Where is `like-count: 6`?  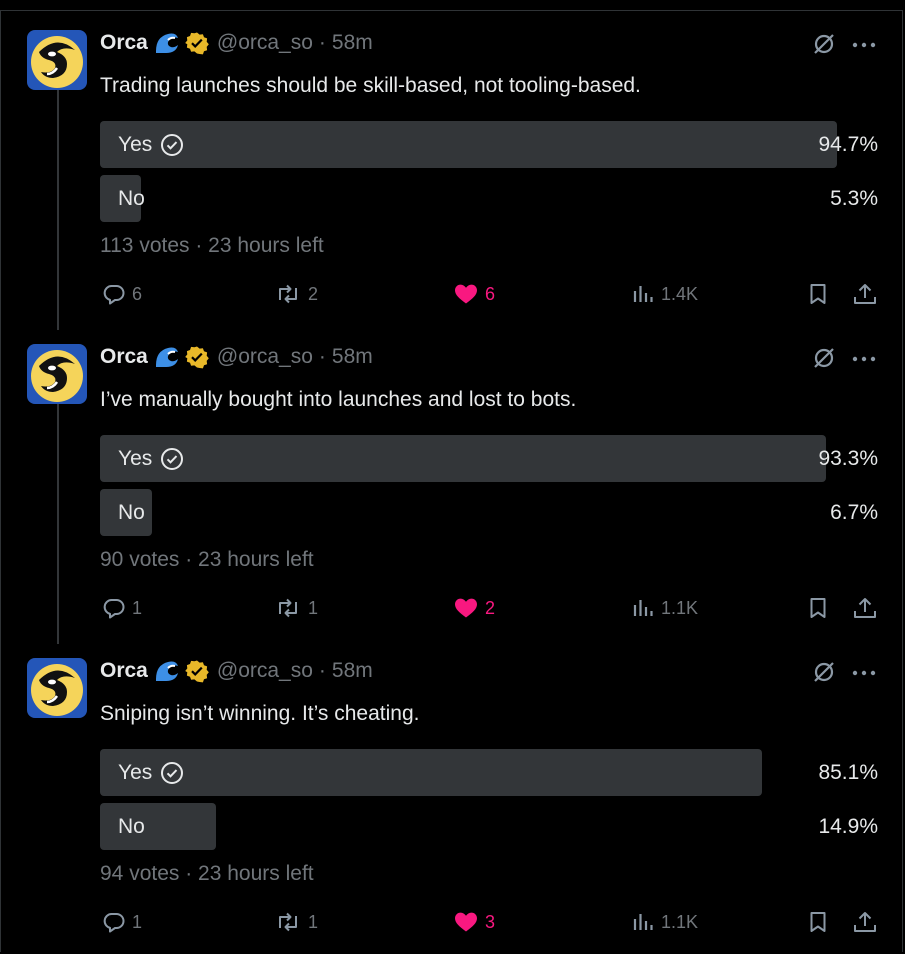
like-count: 6 is located at coordinates (490, 293).